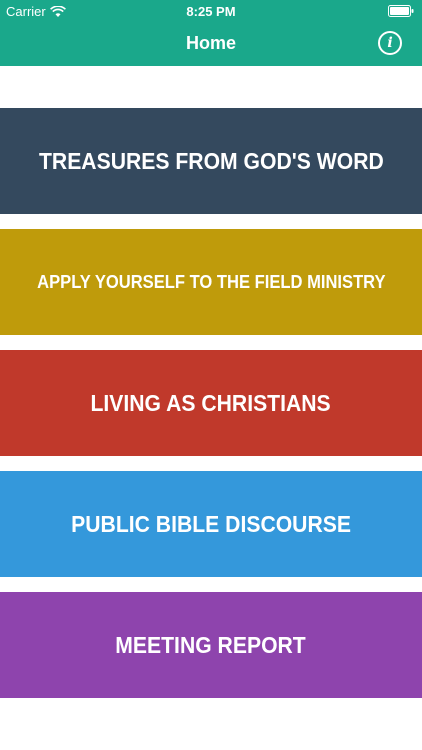  I want to click on status-time: 8:25 PM, so click(211, 11).